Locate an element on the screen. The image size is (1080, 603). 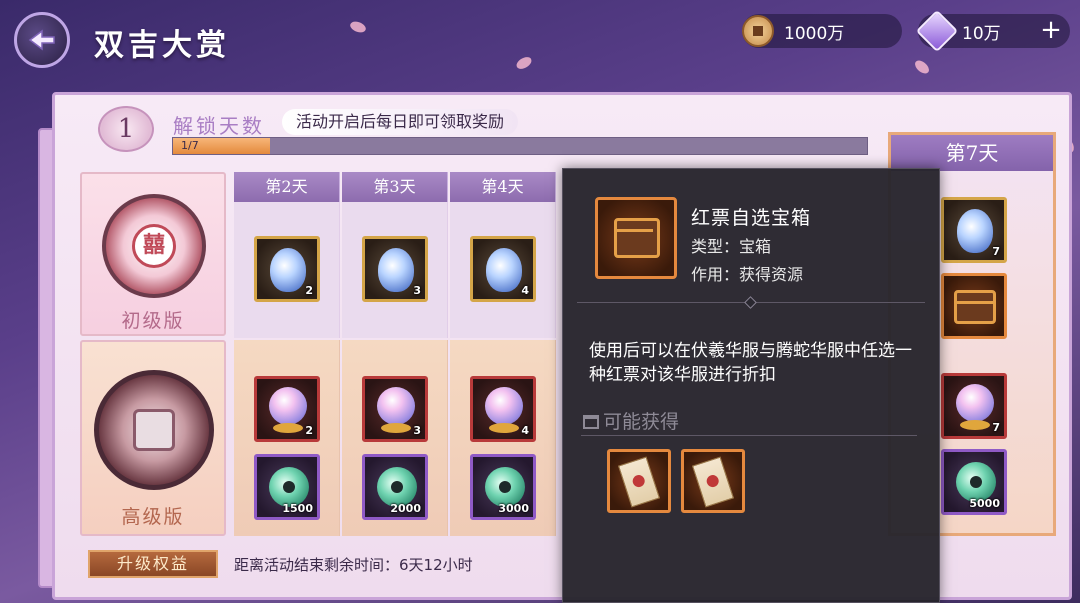
reward-slot: 1500 is located at coordinates (287, 487).